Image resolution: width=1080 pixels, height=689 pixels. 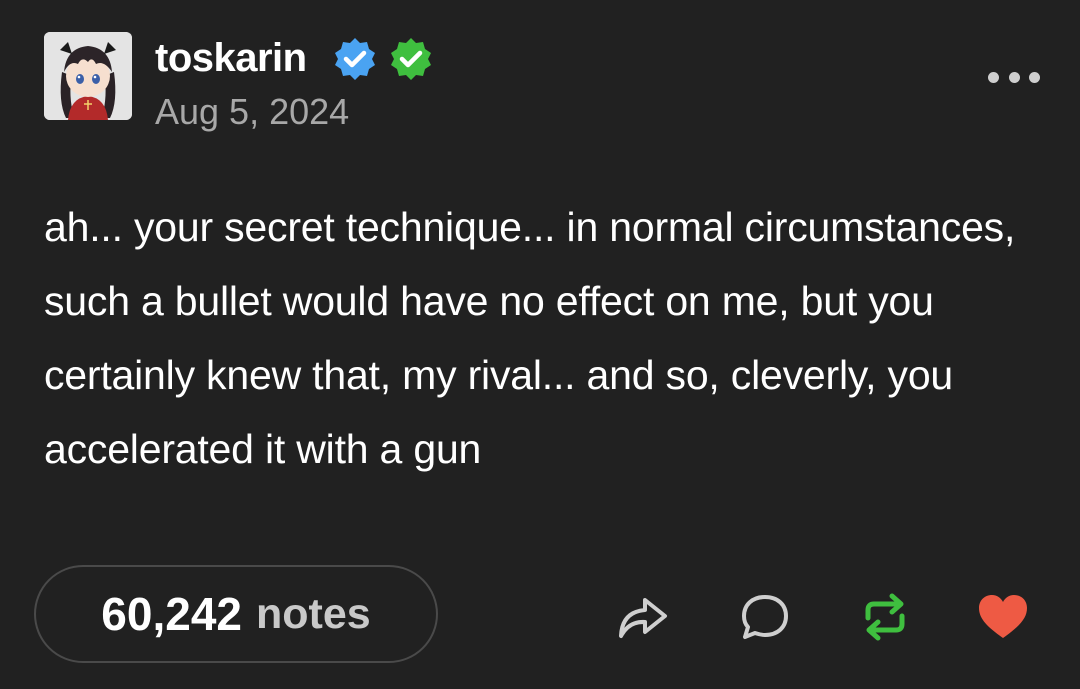 I want to click on reblog-icon, so click(x=885, y=617).